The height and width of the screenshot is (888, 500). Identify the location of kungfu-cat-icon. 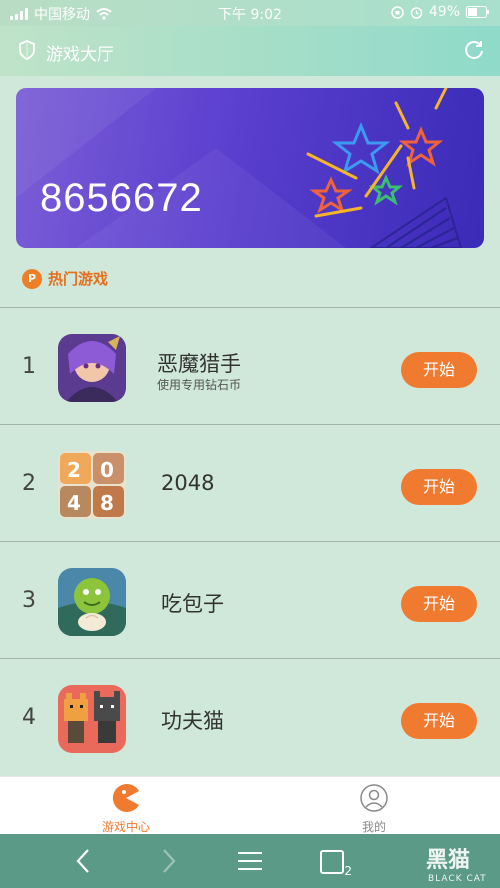
(92, 719).